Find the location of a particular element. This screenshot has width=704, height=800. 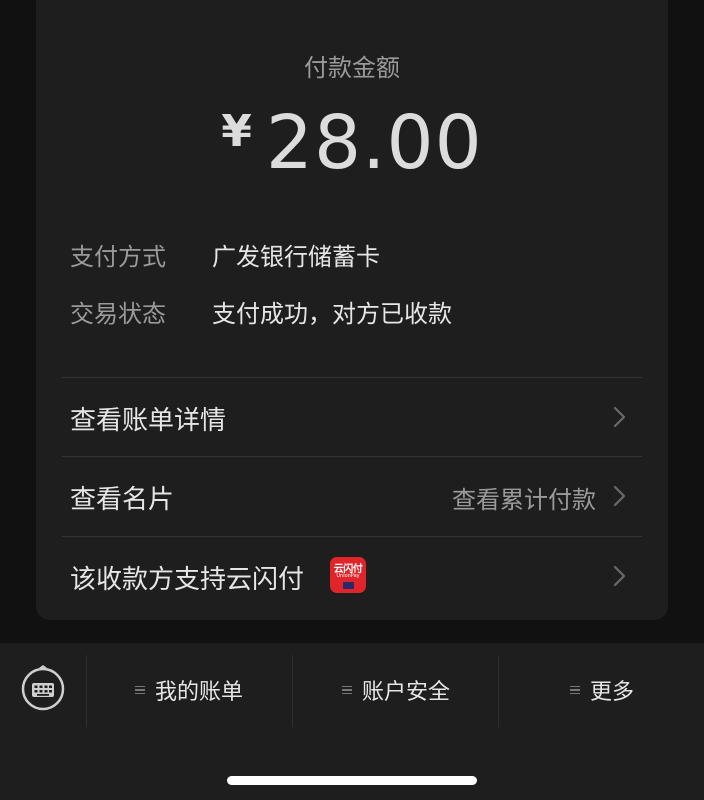

payment-method-row: 支付方式 广发银行储蓄卡 is located at coordinates (225, 254).